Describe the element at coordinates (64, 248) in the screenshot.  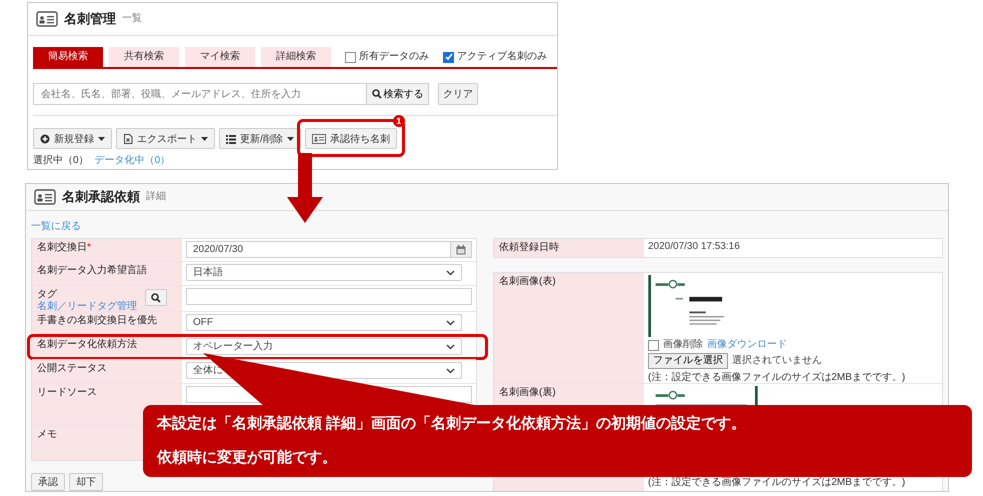
I see `field-label: 名刺交換日*` at that location.